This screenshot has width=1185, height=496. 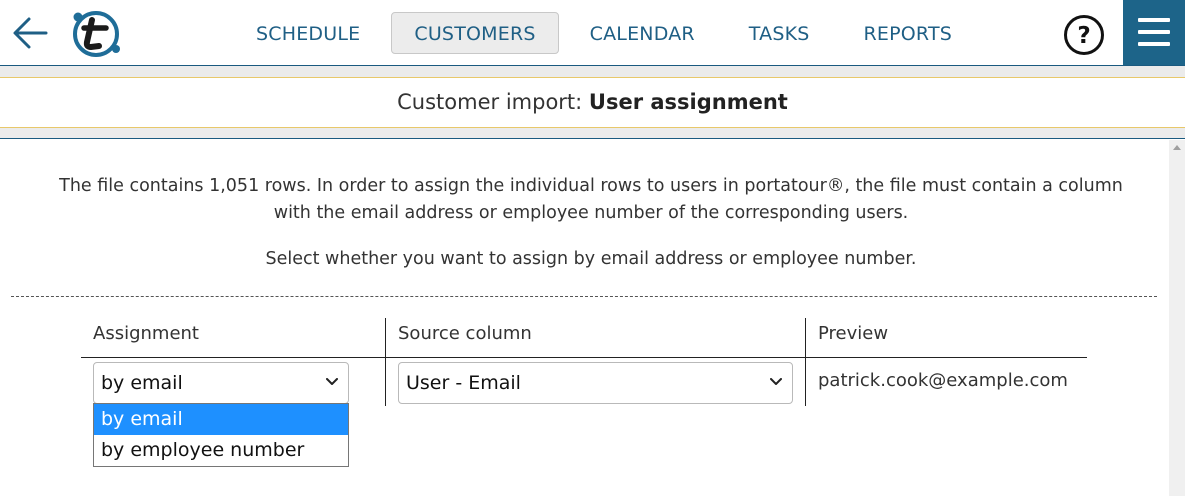 I want to click on hamburger-menu-button, so click(x=1154, y=32).